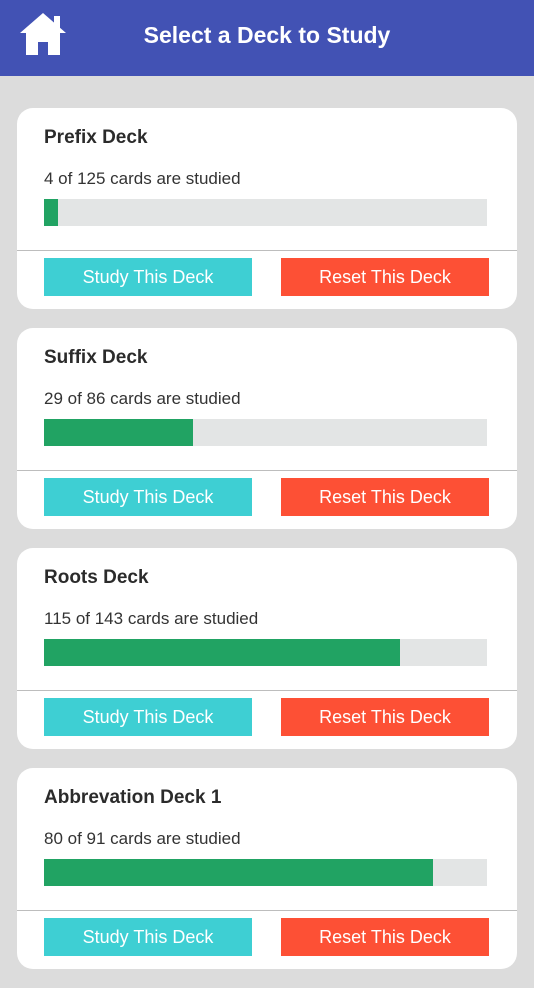 The height and width of the screenshot is (988, 534). Describe the element at coordinates (142, 398) in the screenshot. I see `deck-progress-text: 29 of 86 cards are studied` at that location.